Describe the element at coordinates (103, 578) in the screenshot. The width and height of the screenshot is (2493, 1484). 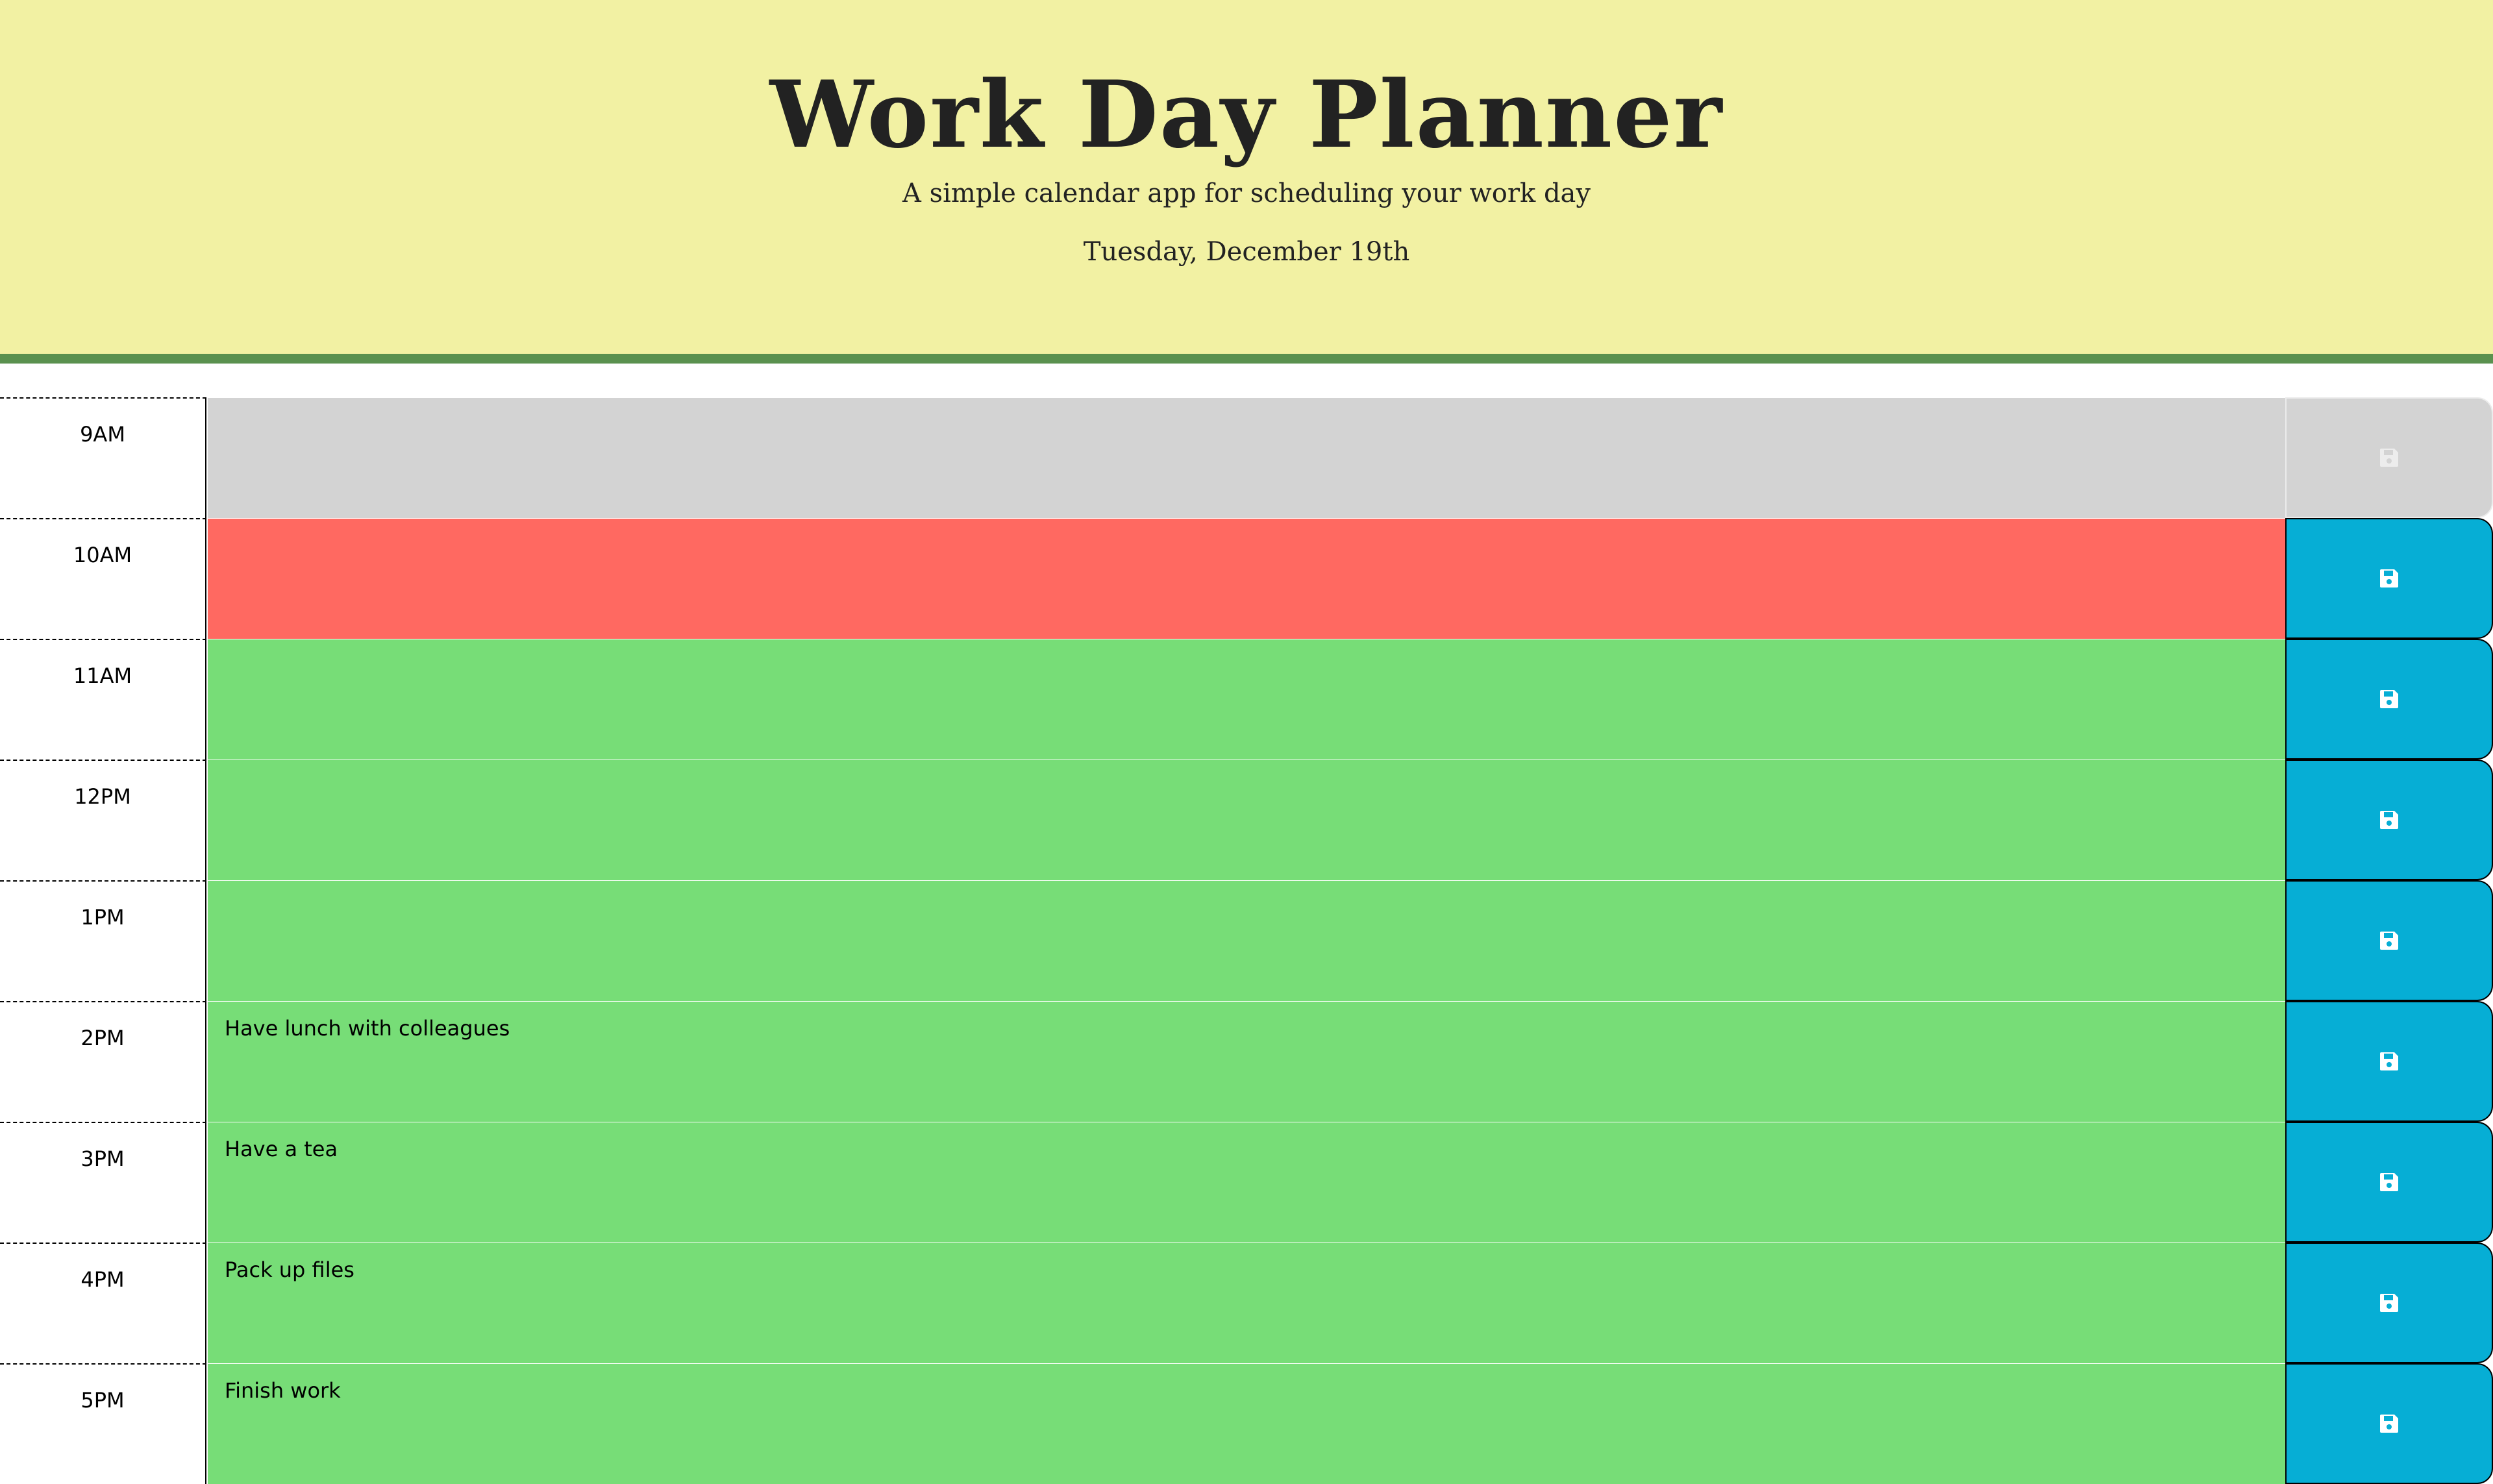
I see `hour-label: 10AM` at that location.